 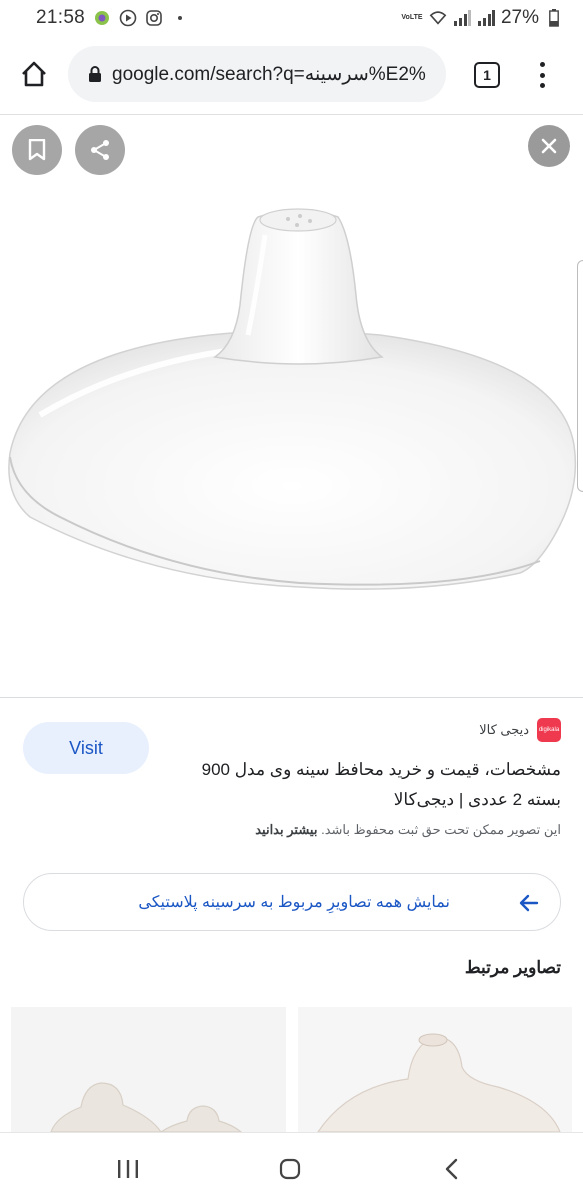 What do you see at coordinates (412, 17) in the screenshot?
I see `volte-icon: VoLTE` at bounding box center [412, 17].